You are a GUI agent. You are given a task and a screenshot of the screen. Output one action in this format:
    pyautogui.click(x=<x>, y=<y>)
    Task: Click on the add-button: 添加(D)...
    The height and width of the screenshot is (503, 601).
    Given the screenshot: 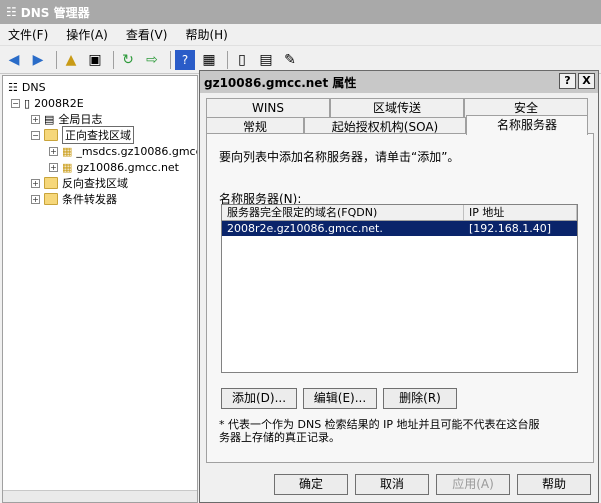 What is the action you would take?
    pyautogui.click(x=259, y=398)
    